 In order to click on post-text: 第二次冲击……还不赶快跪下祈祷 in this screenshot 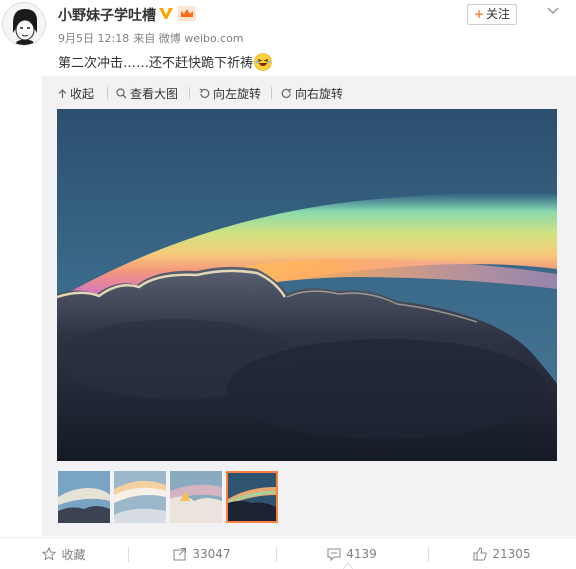, I will do `click(165, 61)`.